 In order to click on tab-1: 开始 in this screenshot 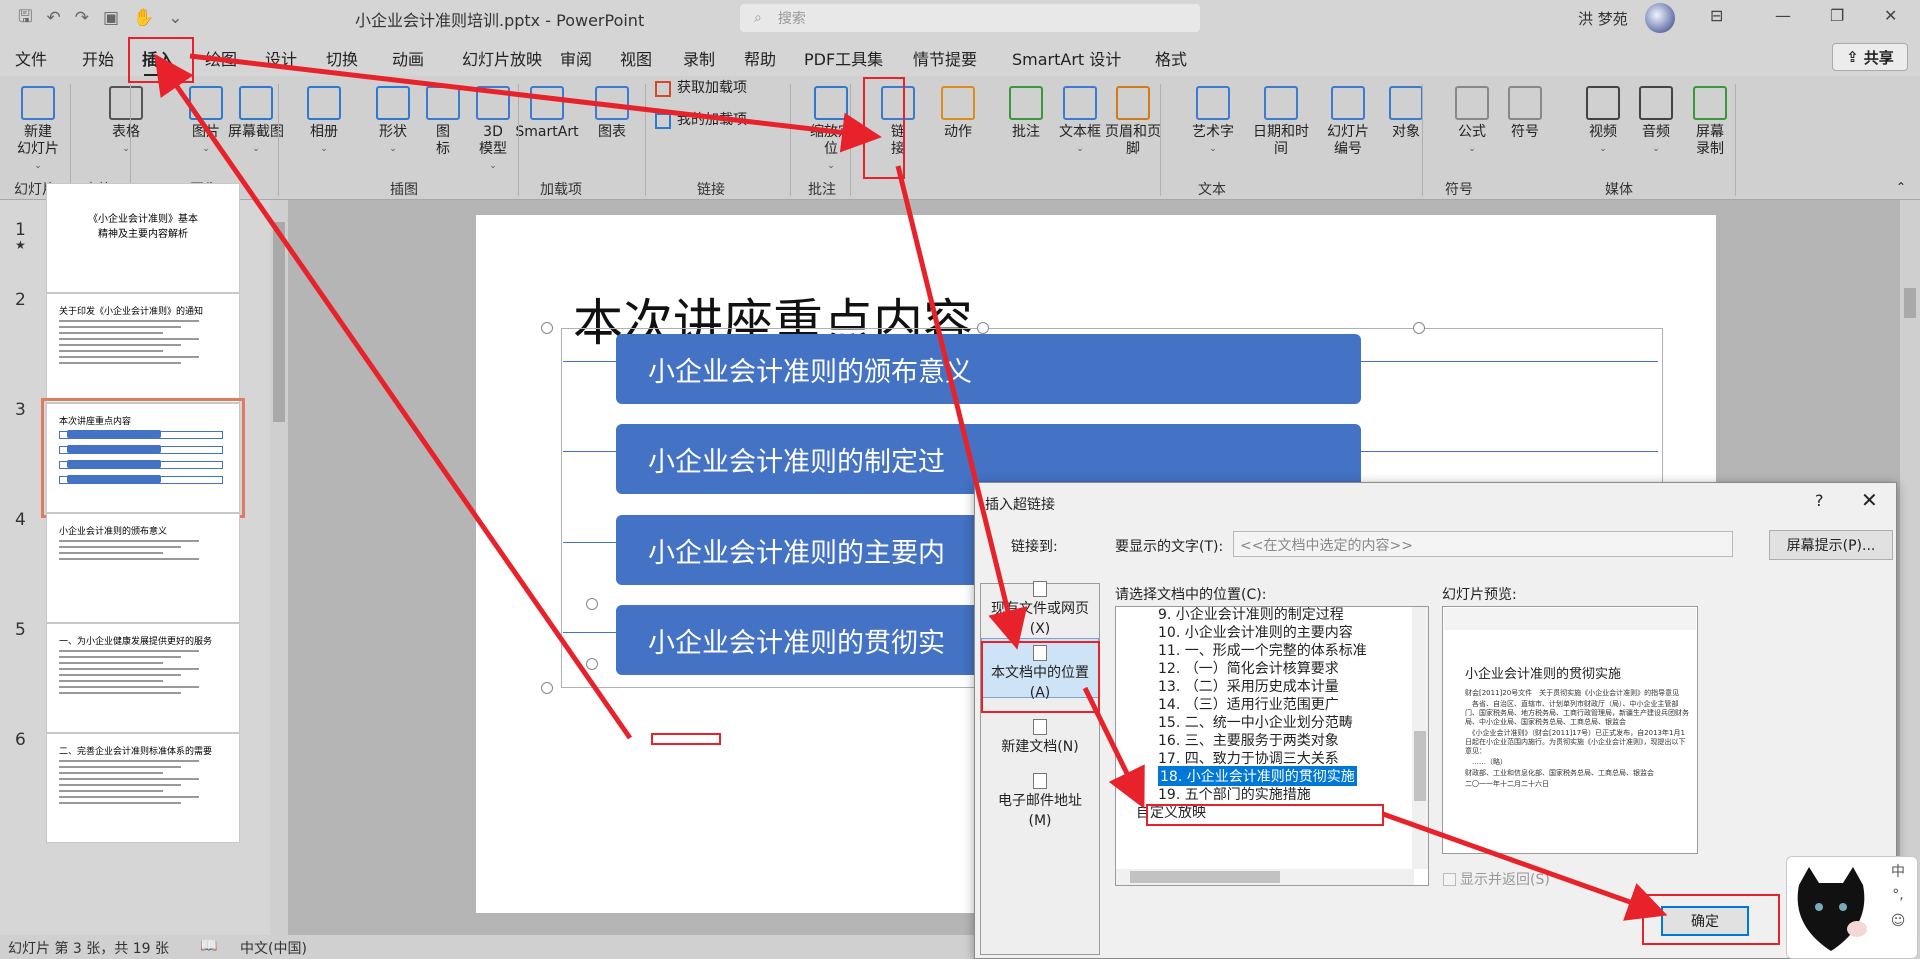, I will do `click(98, 58)`.